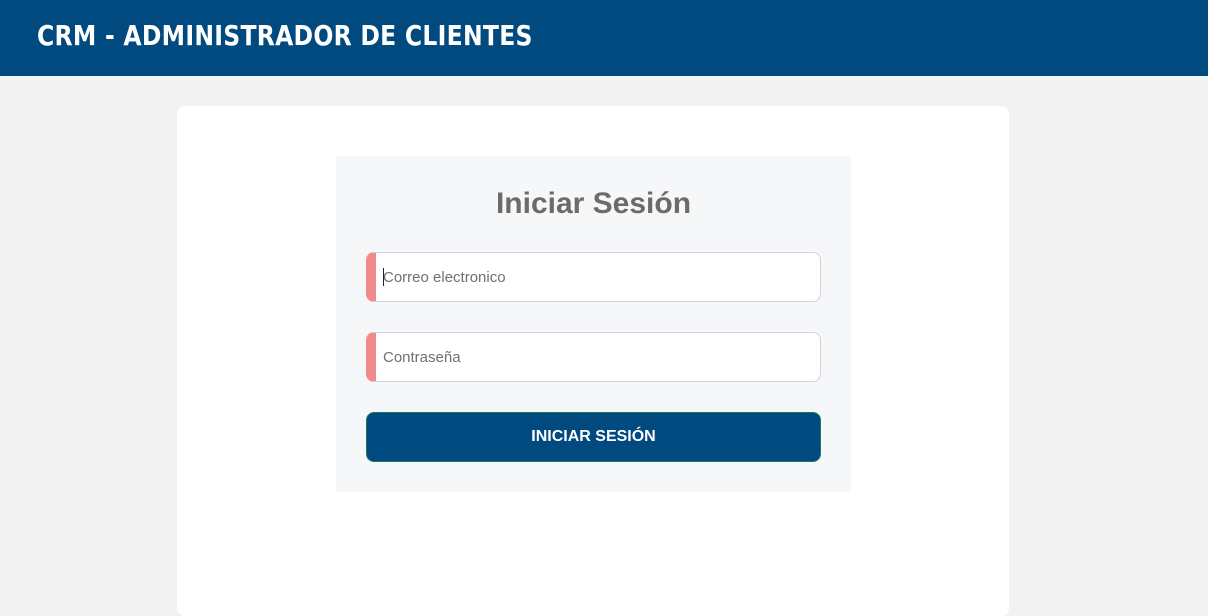 The height and width of the screenshot is (616, 1208). What do you see at coordinates (593, 203) in the screenshot?
I see `login-heading: Iniciar Sesión` at bounding box center [593, 203].